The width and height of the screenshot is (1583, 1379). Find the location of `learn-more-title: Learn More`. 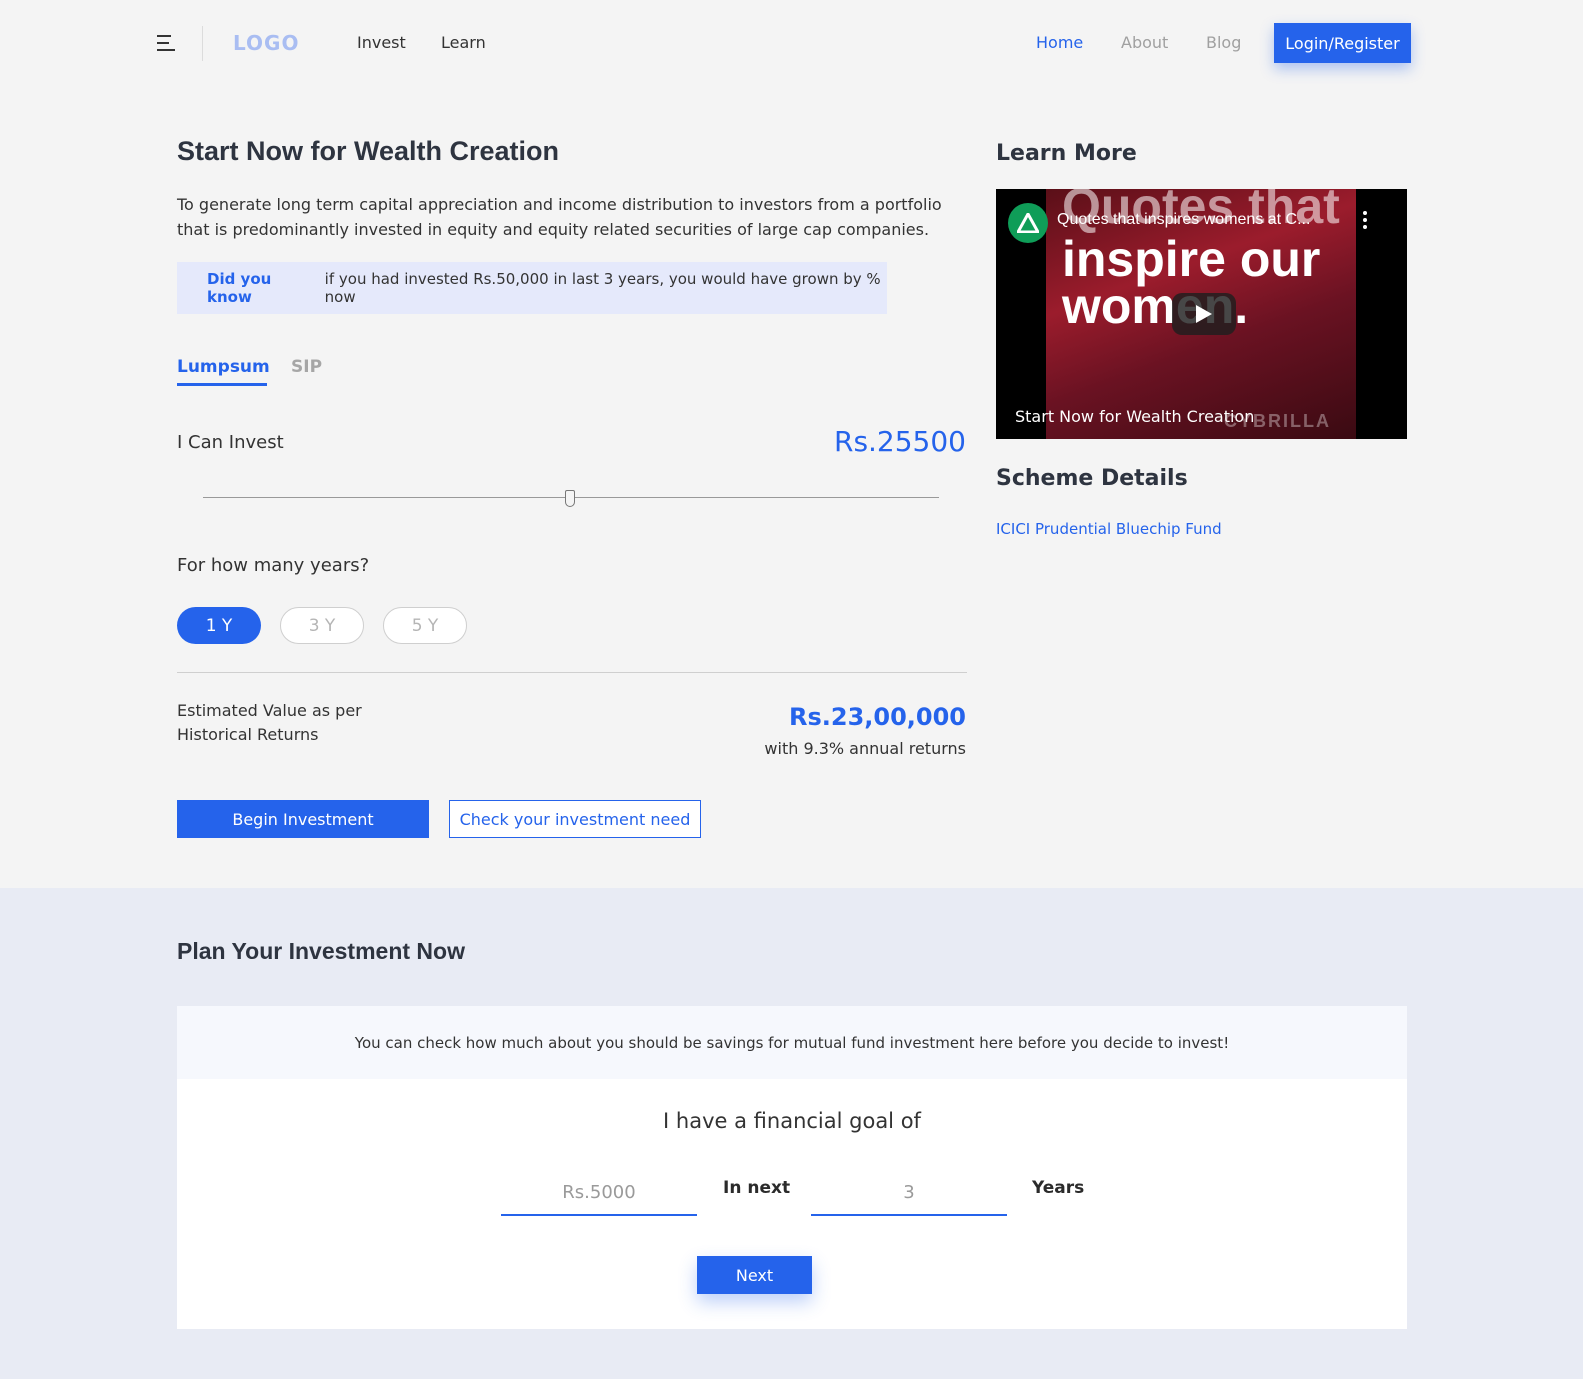

learn-more-title: Learn More is located at coordinates (1066, 153).